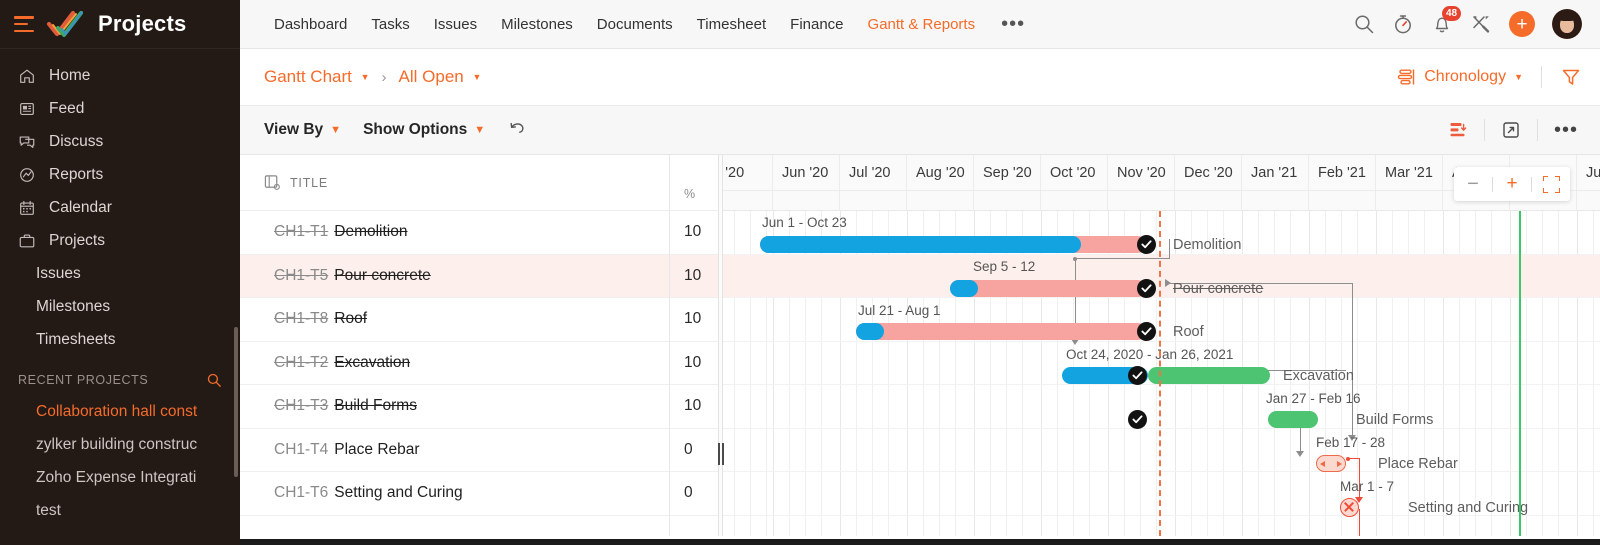  I want to click on gantt-bar-progress, so click(920, 244).